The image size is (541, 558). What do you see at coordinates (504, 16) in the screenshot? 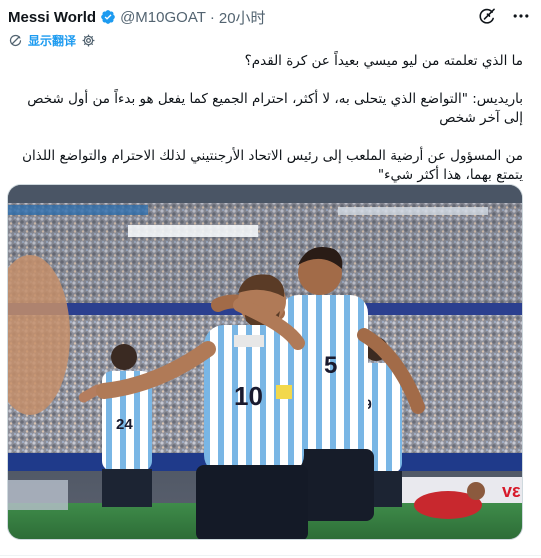
I see `header-actions` at bounding box center [504, 16].